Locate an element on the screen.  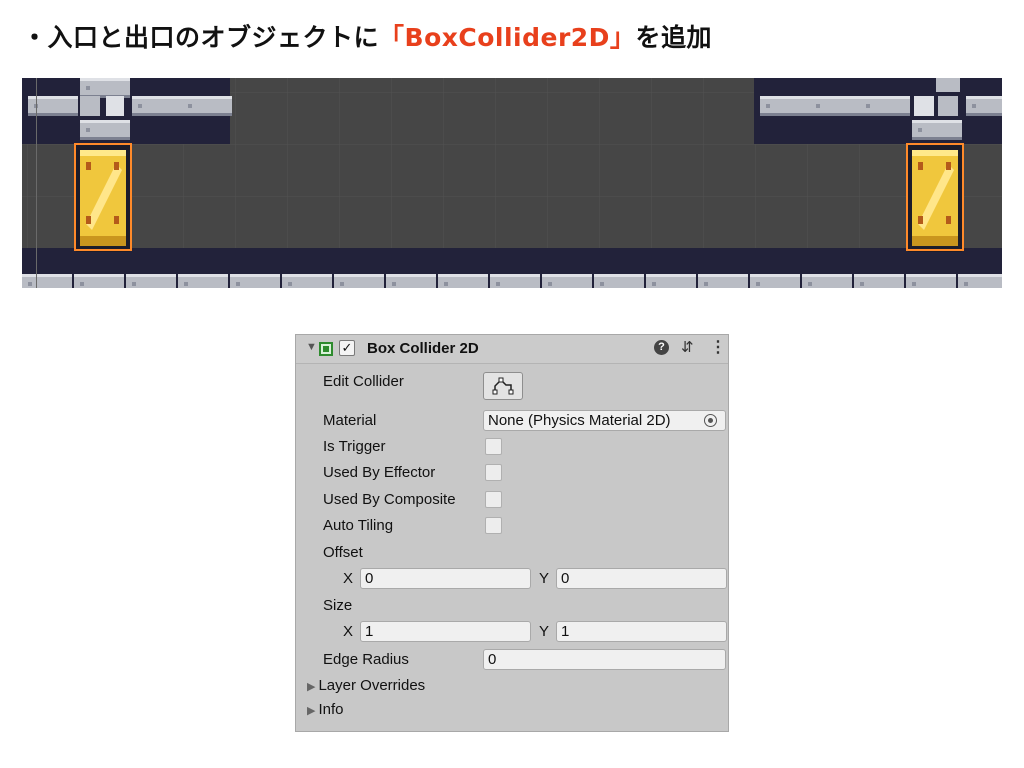
offset-y-field: 0 is located at coordinates (641, 578).